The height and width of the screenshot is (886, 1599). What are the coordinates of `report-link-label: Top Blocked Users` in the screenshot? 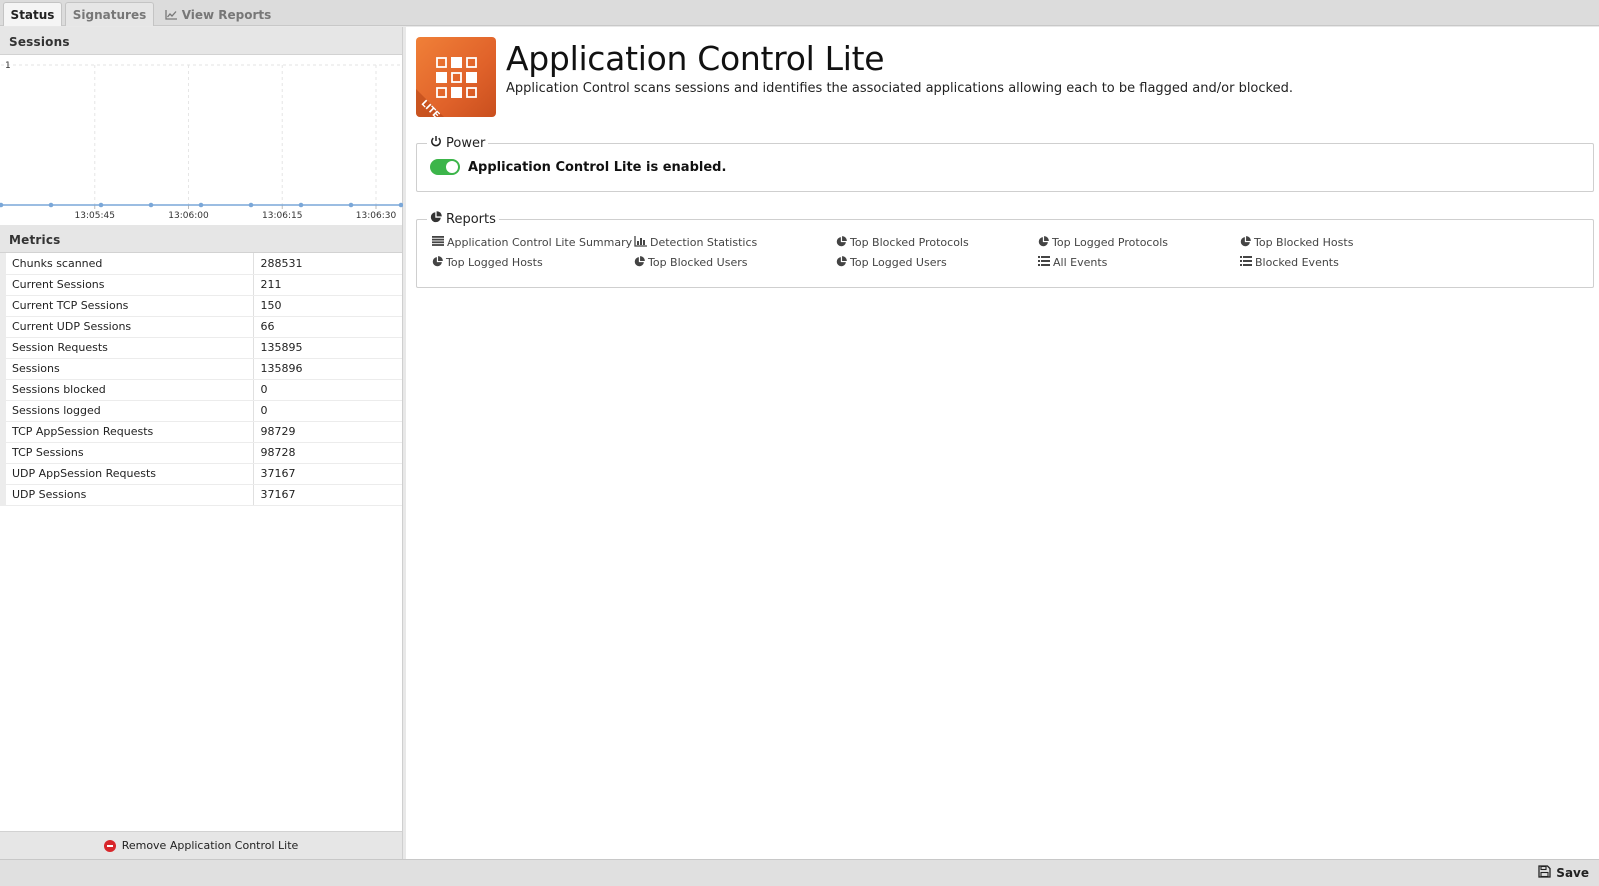 It's located at (698, 262).